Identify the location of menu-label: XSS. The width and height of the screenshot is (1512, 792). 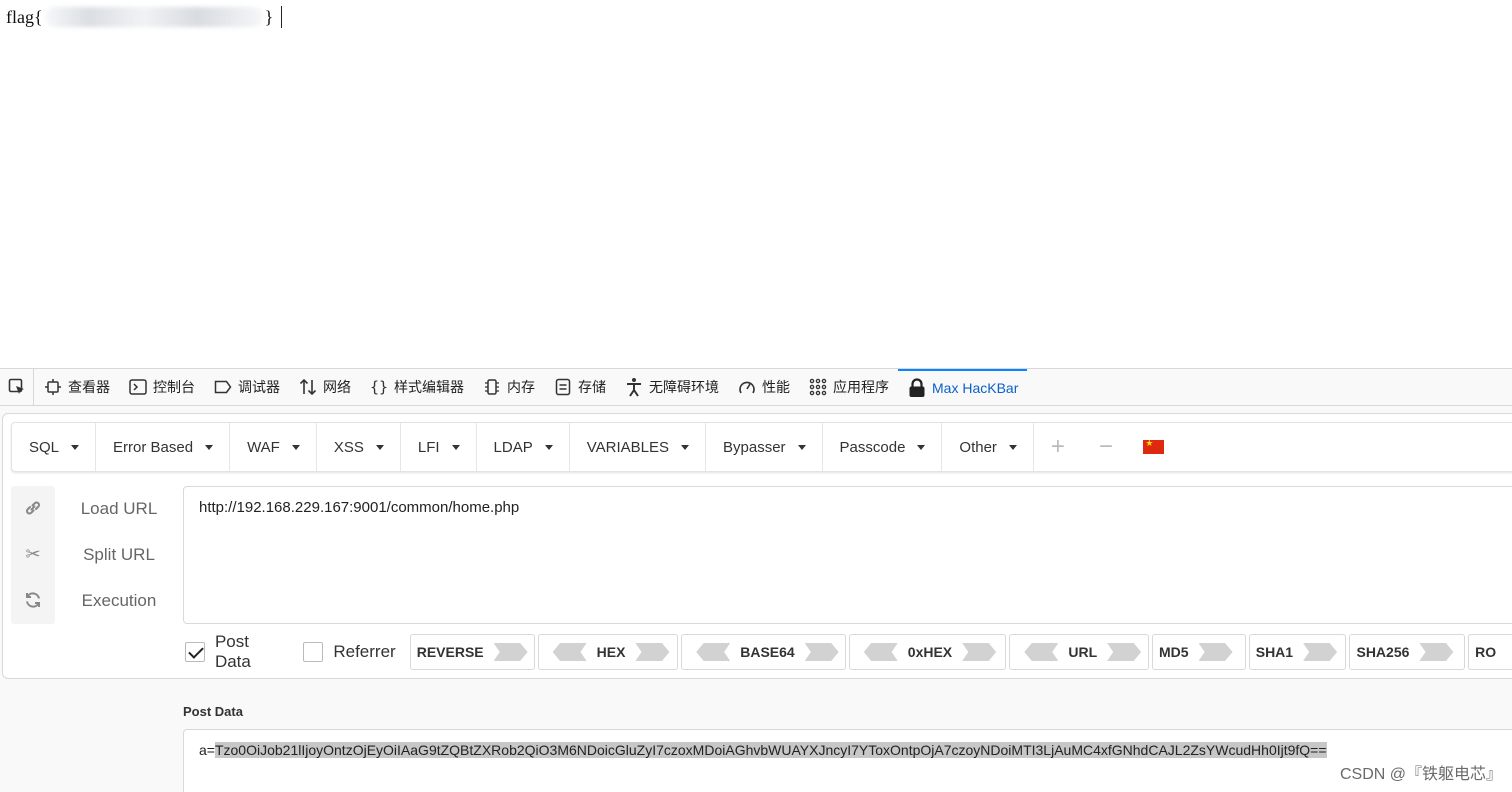
(348, 447).